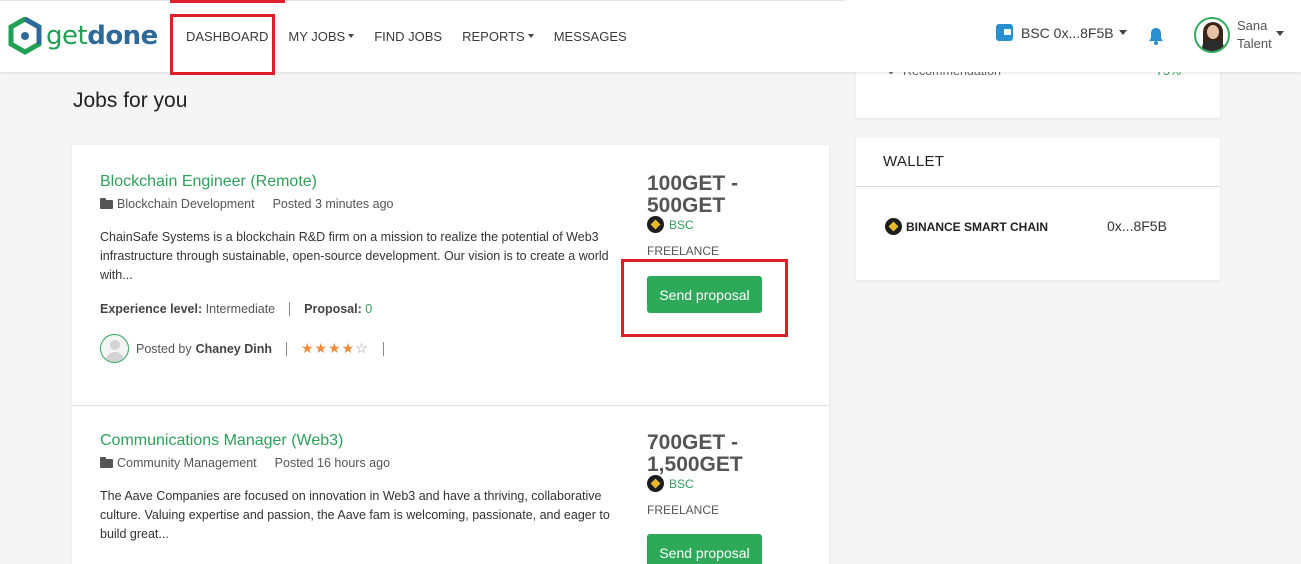 Image resolution: width=1301 pixels, height=564 pixels. Describe the element at coordinates (335, 348) in the screenshot. I see `rating-stars: ★★★★☆` at that location.